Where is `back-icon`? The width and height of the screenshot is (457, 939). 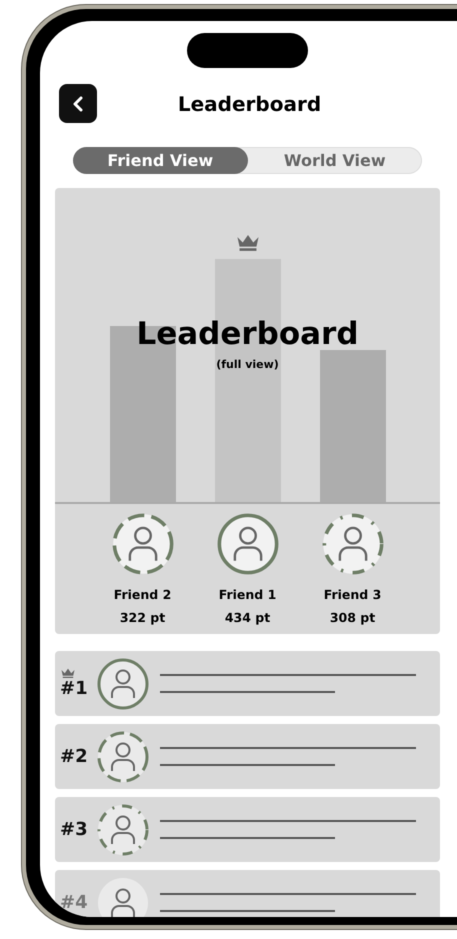
back-icon is located at coordinates (78, 104).